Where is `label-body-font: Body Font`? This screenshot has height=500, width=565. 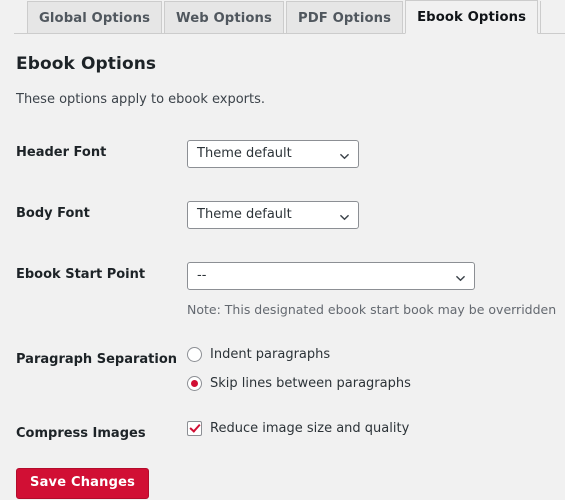 label-body-font: Body Font is located at coordinates (53, 213).